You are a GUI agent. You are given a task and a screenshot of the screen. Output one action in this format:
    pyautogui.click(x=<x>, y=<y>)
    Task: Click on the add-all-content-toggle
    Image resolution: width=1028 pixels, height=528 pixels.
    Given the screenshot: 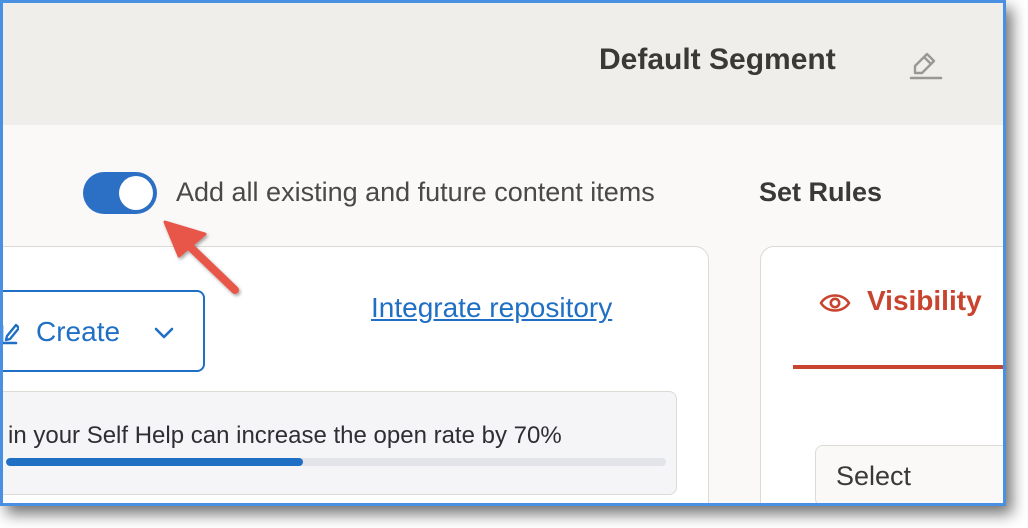 What is the action you would take?
    pyautogui.click(x=120, y=193)
    